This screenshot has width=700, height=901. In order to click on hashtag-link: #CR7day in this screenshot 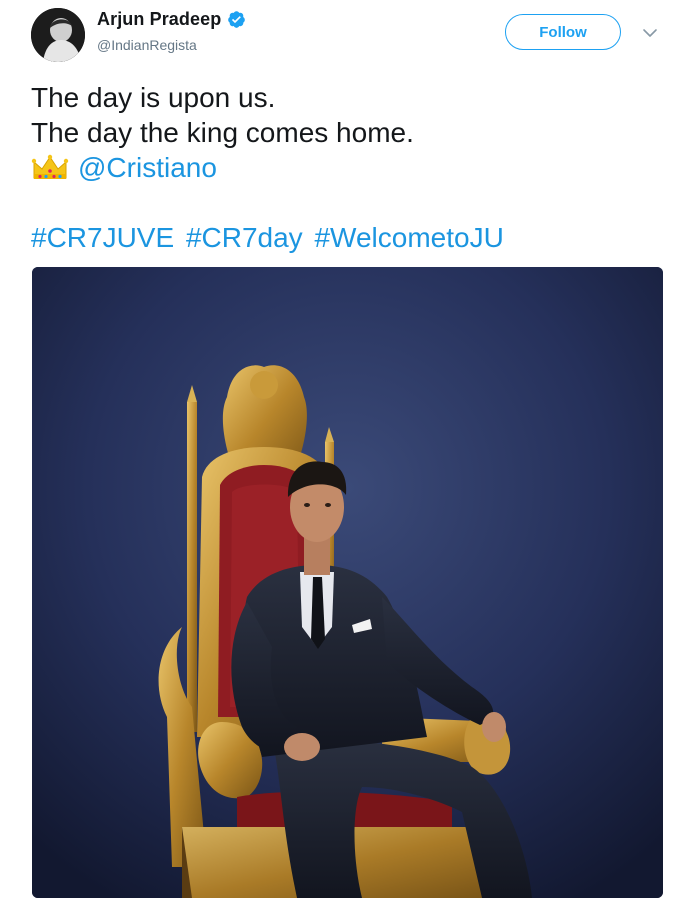, I will do `click(244, 237)`.